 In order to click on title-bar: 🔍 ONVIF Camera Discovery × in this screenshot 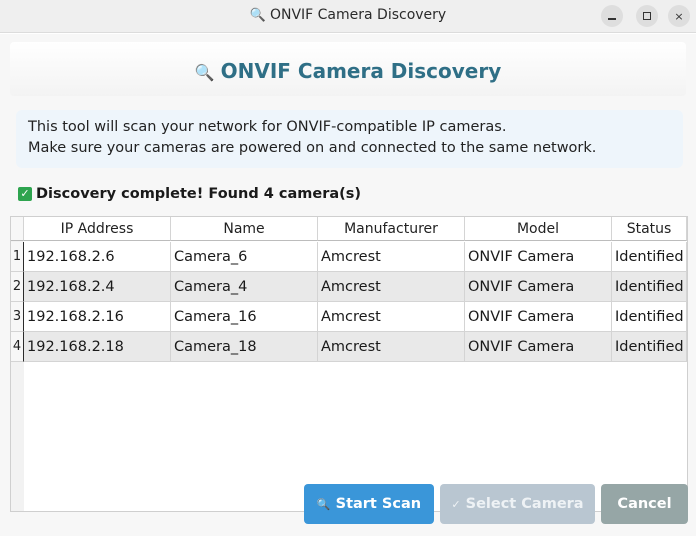, I will do `click(348, 16)`.